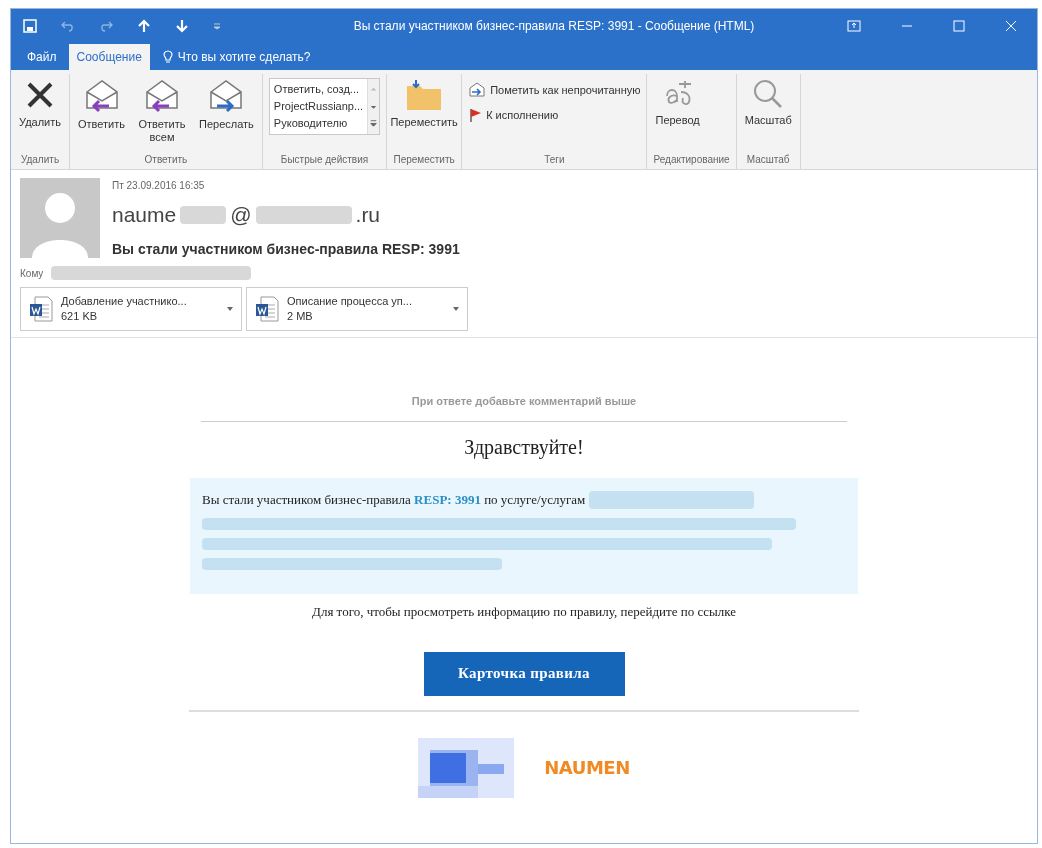 The height and width of the screenshot is (848, 1042). Describe the element at coordinates (524, 673) in the screenshot. I see `rule-card-button: Карточка правила` at that location.